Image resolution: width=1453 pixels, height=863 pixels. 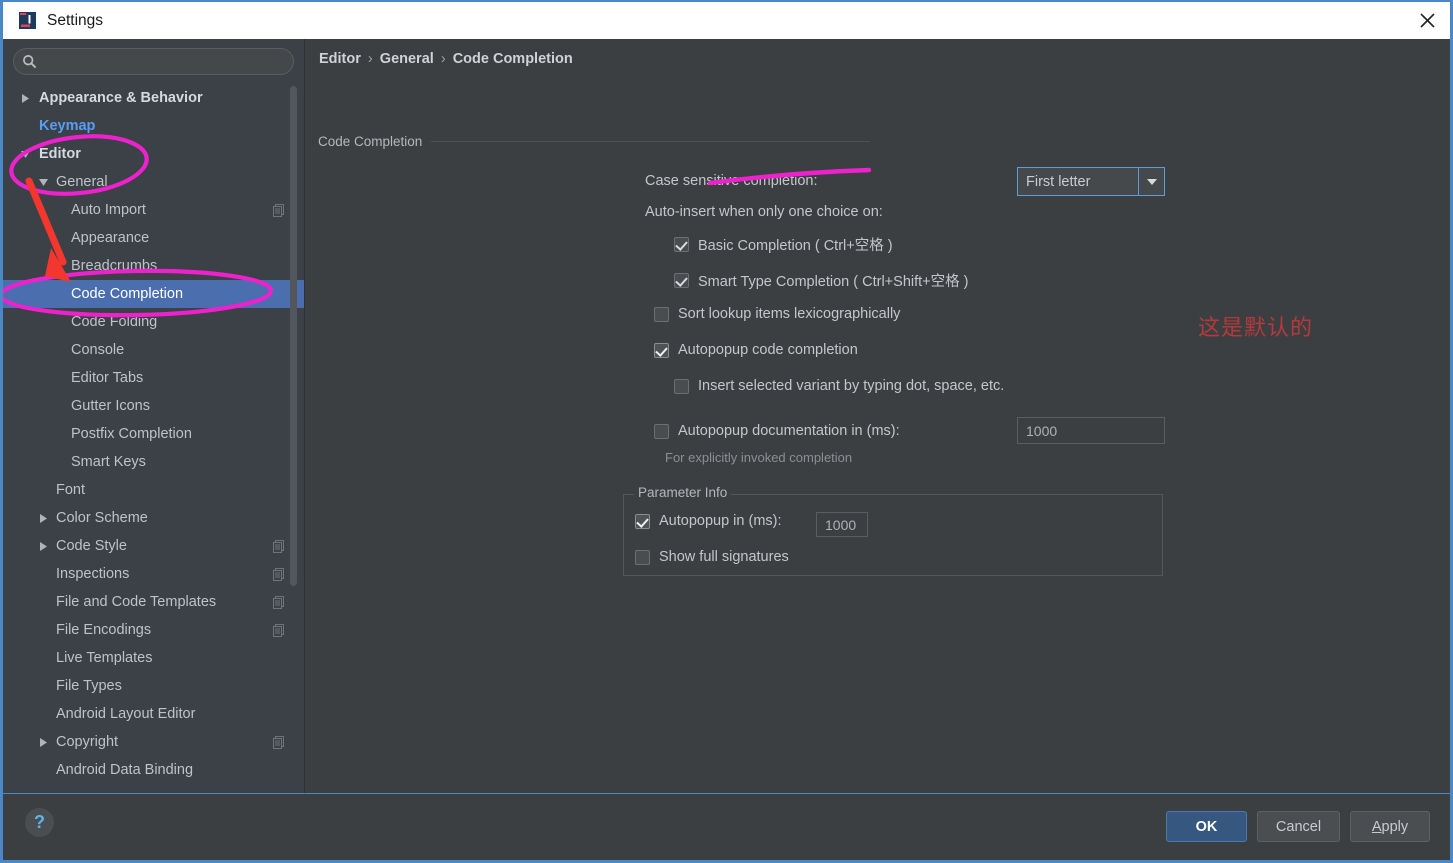 What do you see at coordinates (1256, 328) in the screenshot?
I see `annotation-chinese-note: 这是默认的` at bounding box center [1256, 328].